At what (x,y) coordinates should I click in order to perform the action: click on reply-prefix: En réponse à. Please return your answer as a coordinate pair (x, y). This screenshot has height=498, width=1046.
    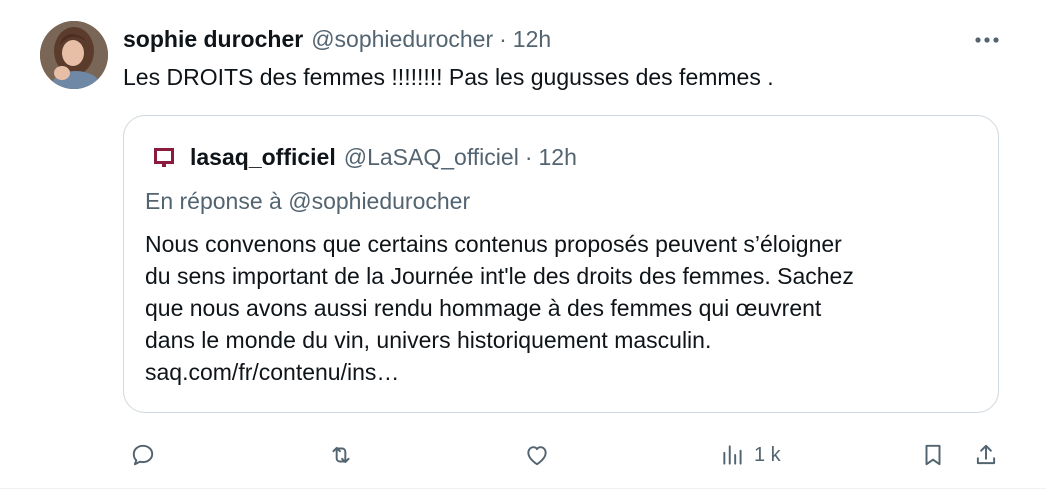
    Looking at the image, I should click on (213, 201).